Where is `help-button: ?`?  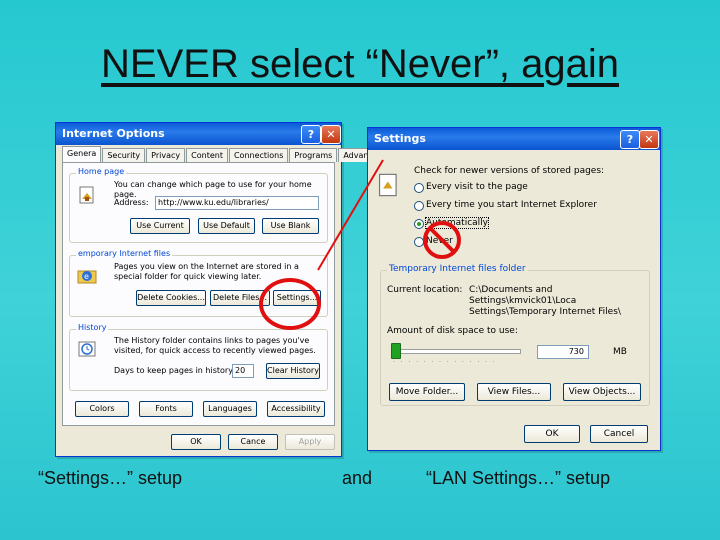
help-button: ? is located at coordinates (311, 134).